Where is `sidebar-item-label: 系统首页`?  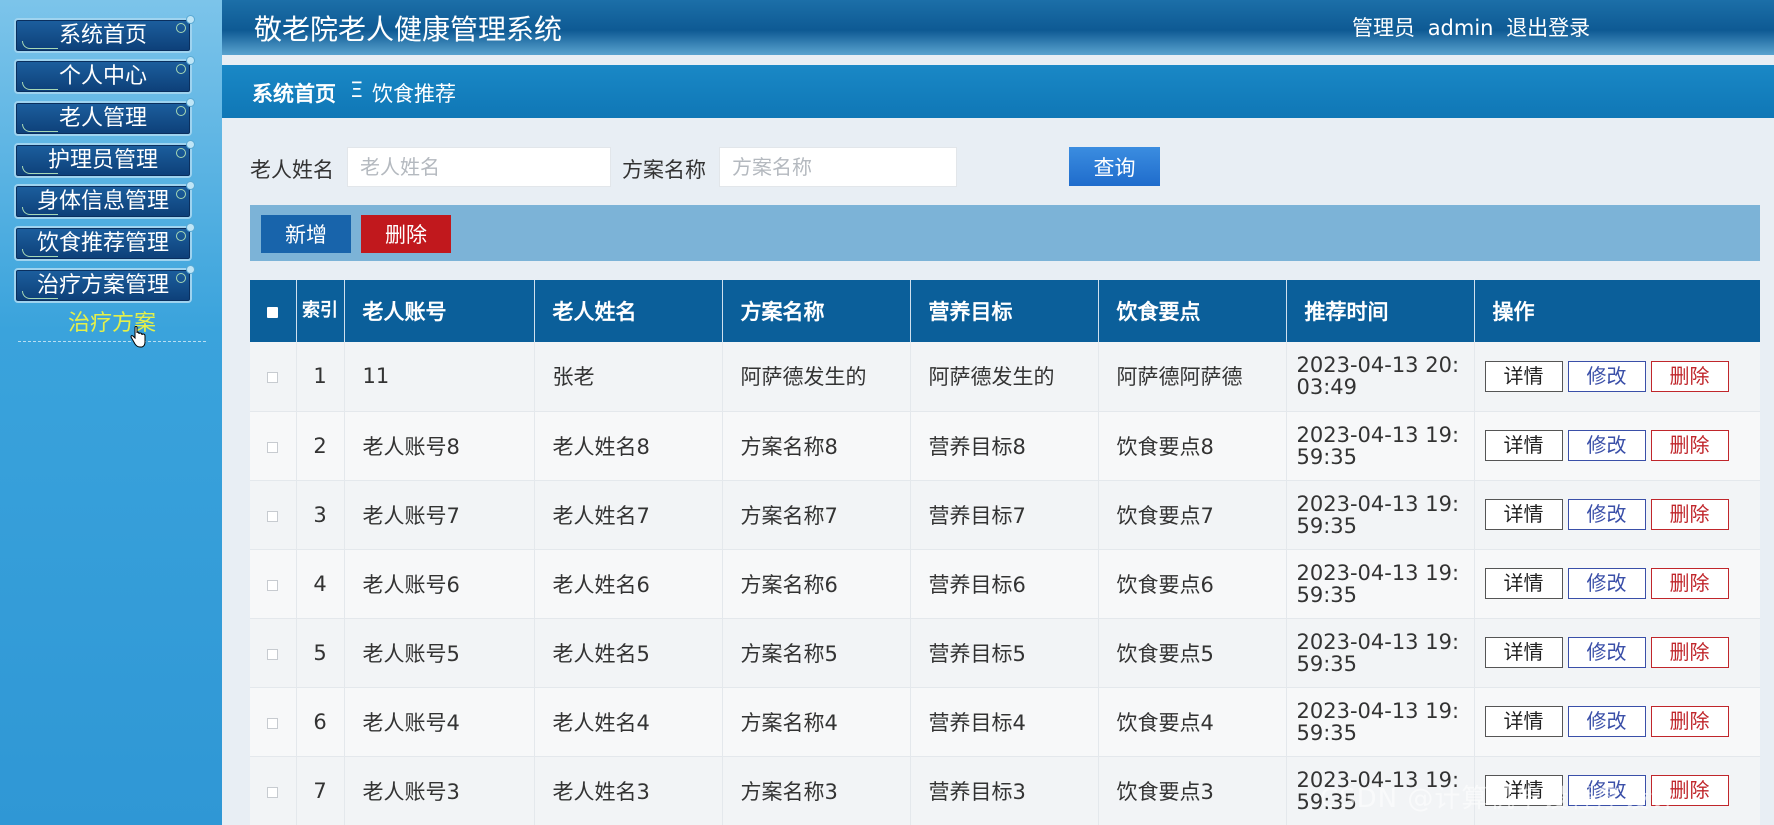
sidebar-item-label: 系统首页 is located at coordinates (102, 35).